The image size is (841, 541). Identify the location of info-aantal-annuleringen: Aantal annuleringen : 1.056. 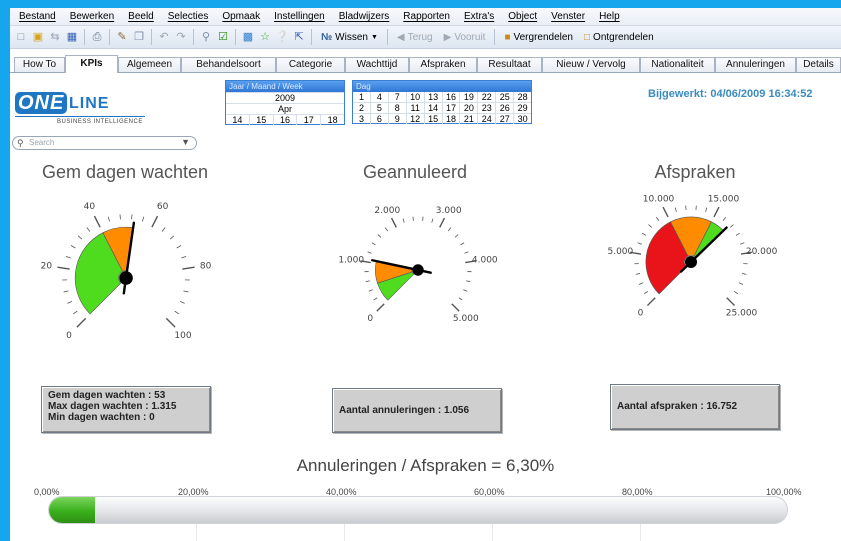
(404, 410).